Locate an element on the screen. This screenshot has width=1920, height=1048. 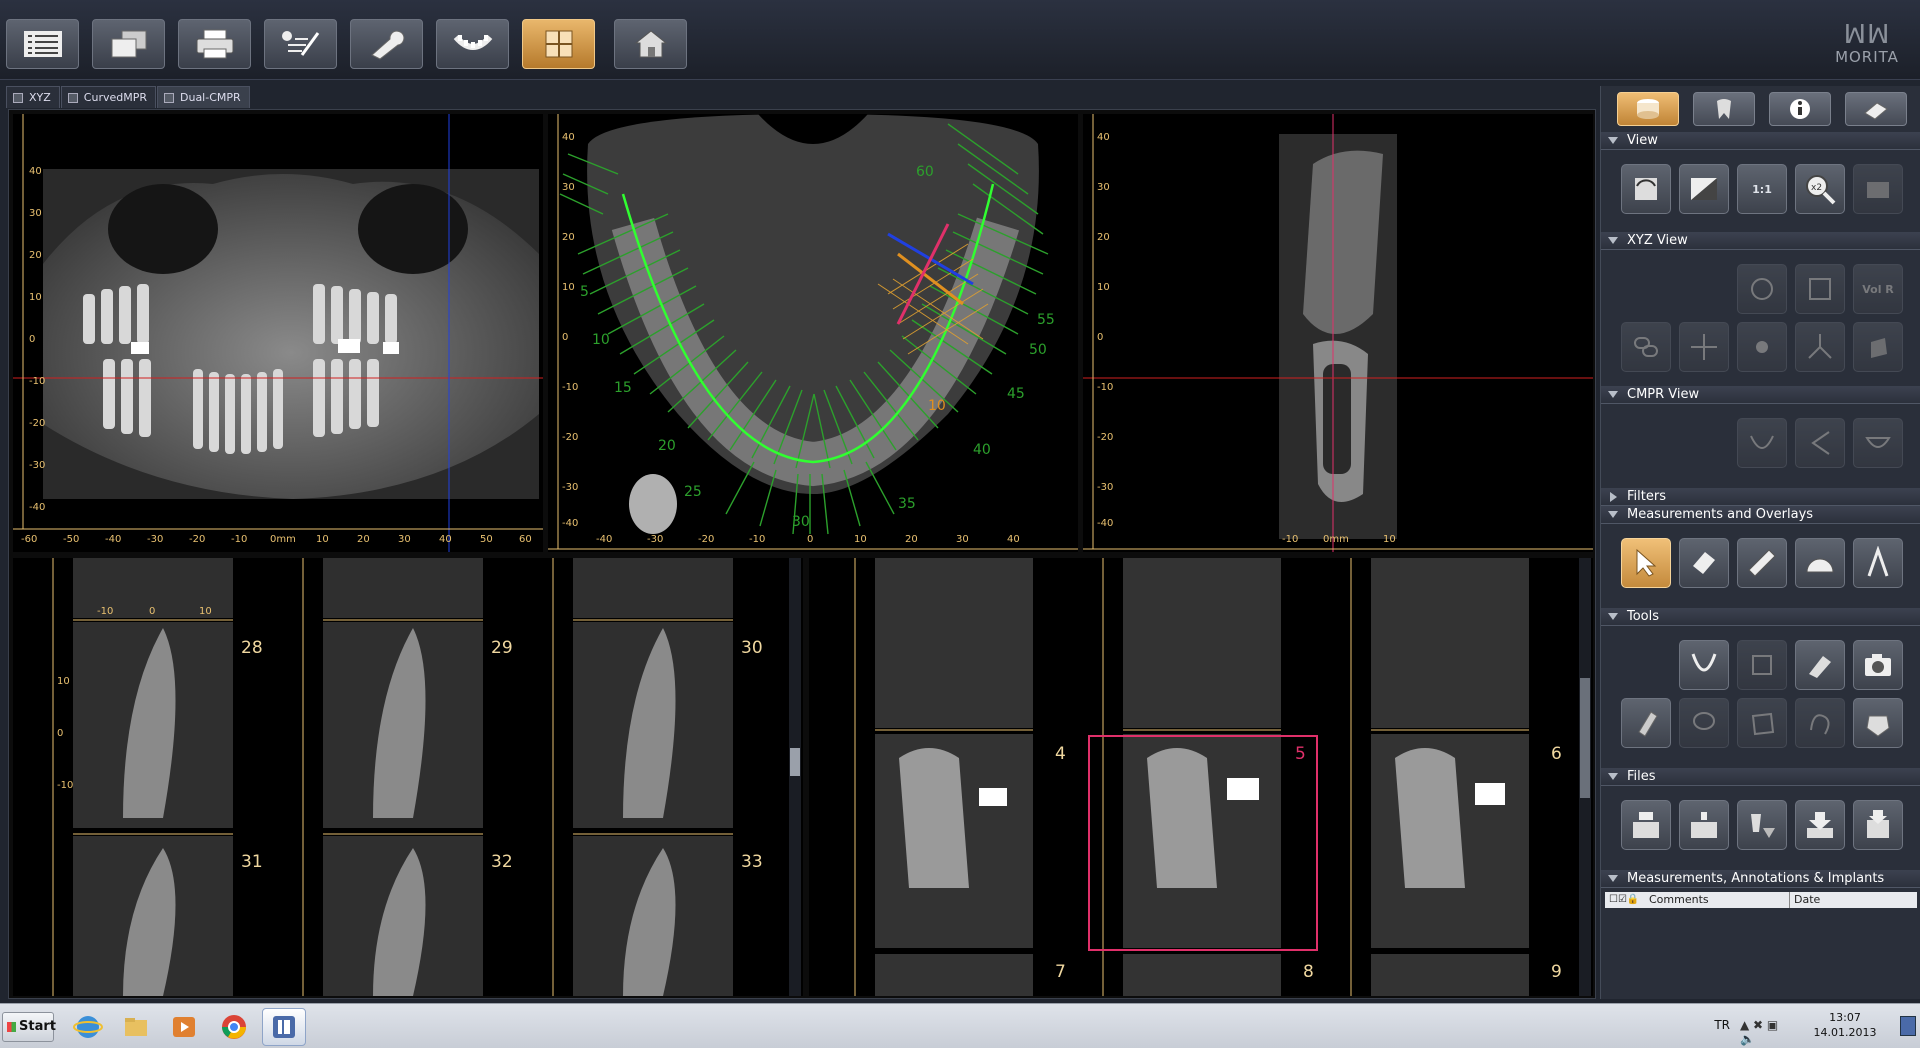
report-button is located at coordinates (300, 44).